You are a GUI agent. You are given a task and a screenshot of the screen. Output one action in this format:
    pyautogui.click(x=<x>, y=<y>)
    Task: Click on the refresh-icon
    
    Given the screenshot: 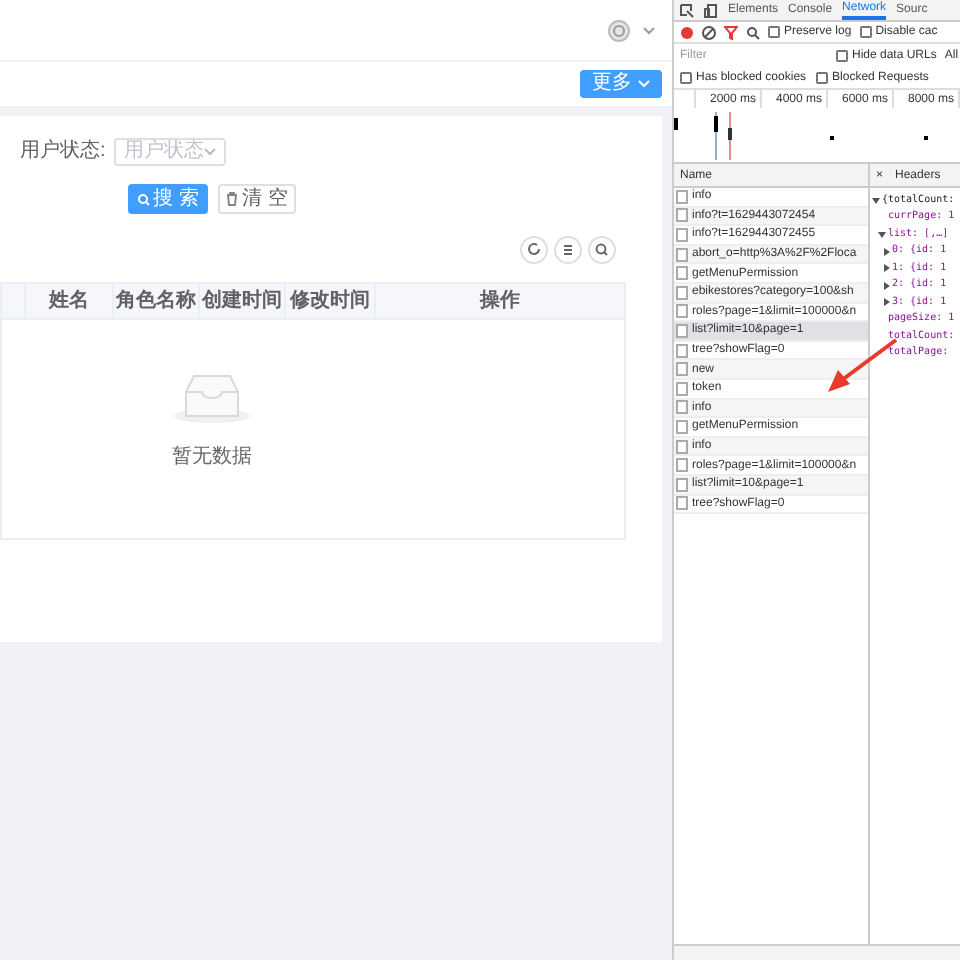 What is the action you would take?
    pyautogui.click(x=534, y=250)
    